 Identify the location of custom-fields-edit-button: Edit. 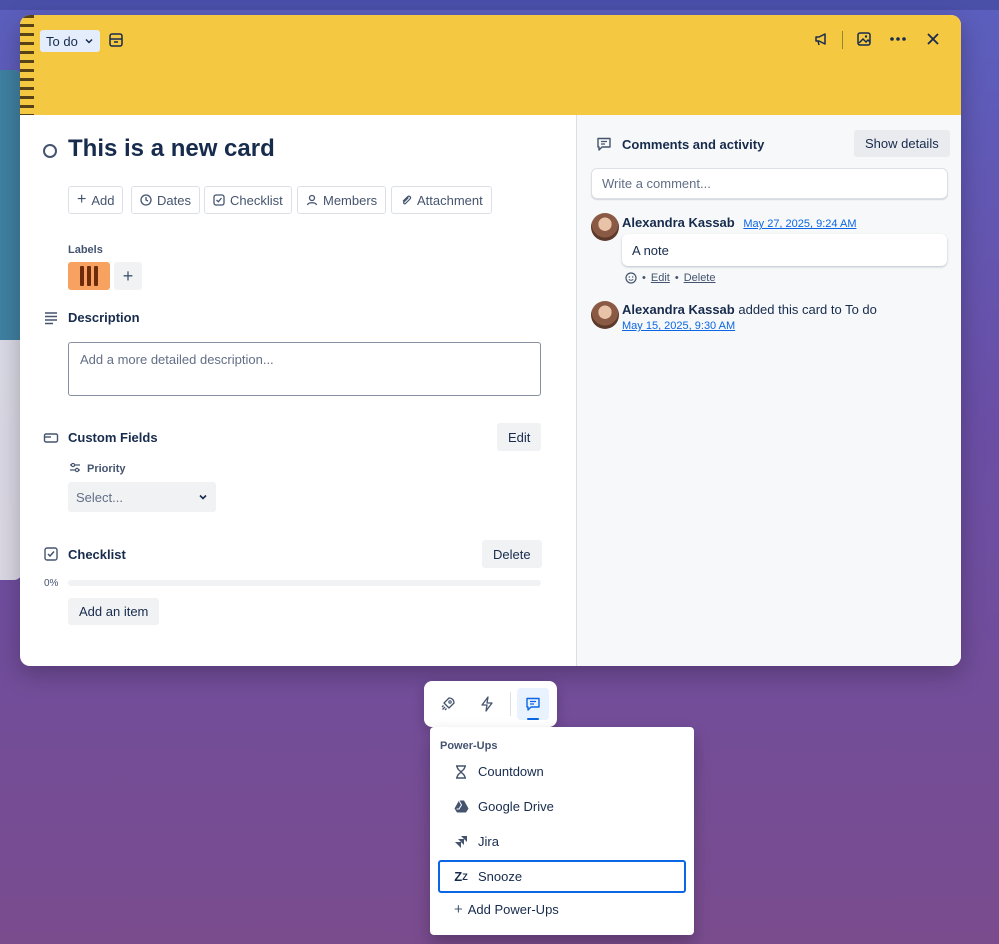
(519, 437).